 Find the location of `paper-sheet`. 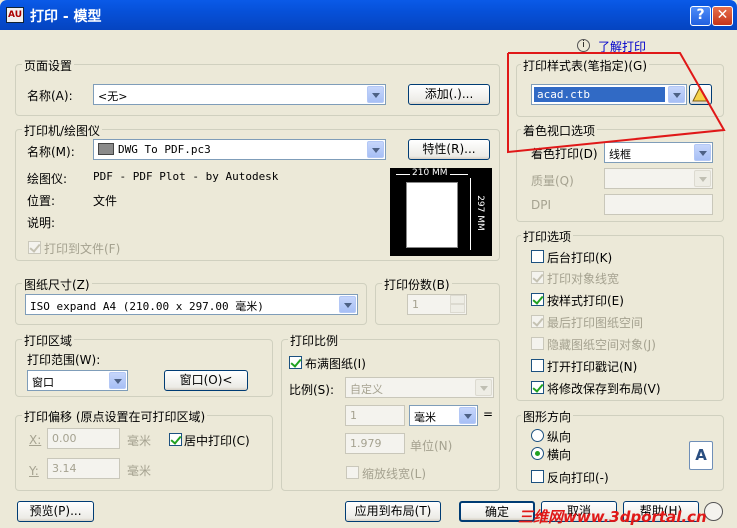

paper-sheet is located at coordinates (432, 215).